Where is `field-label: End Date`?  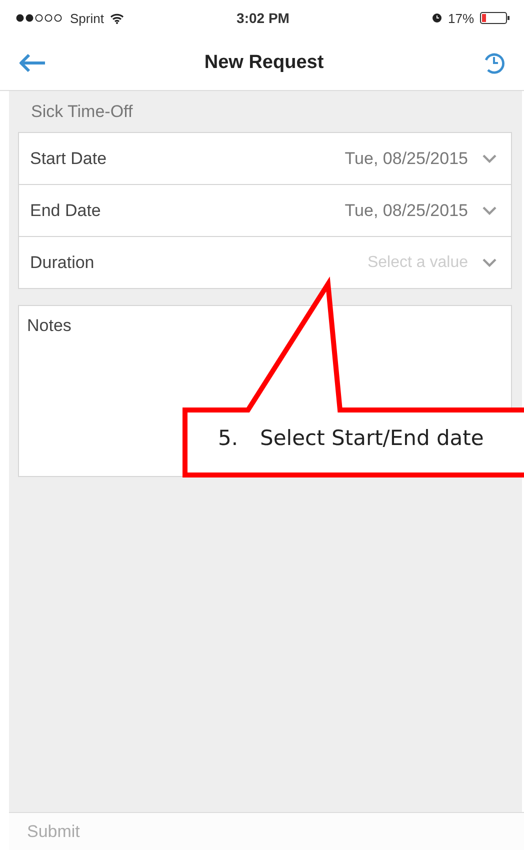 field-label: End Date is located at coordinates (66, 210).